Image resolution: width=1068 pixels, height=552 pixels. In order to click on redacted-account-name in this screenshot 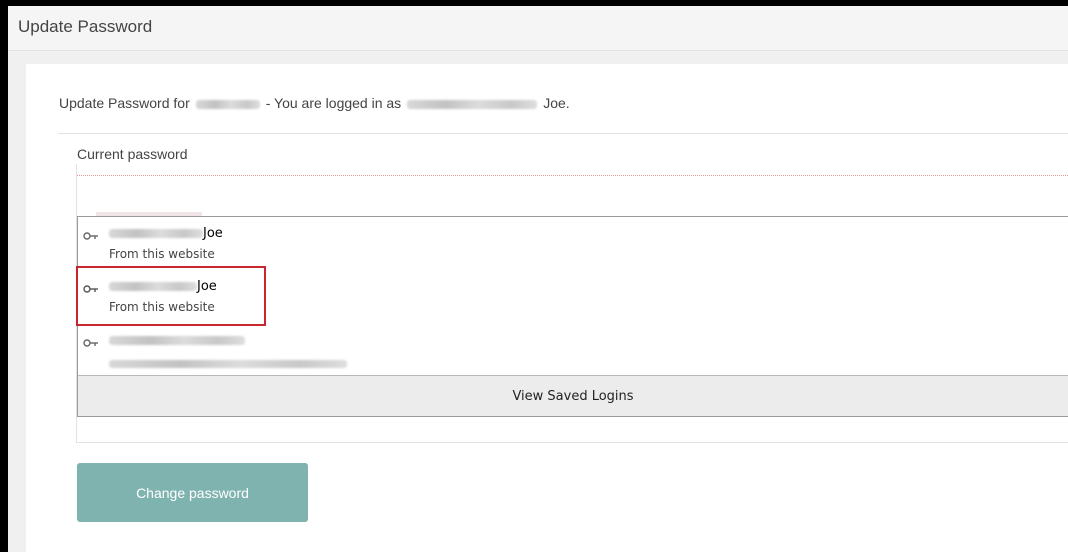, I will do `click(227, 104)`.